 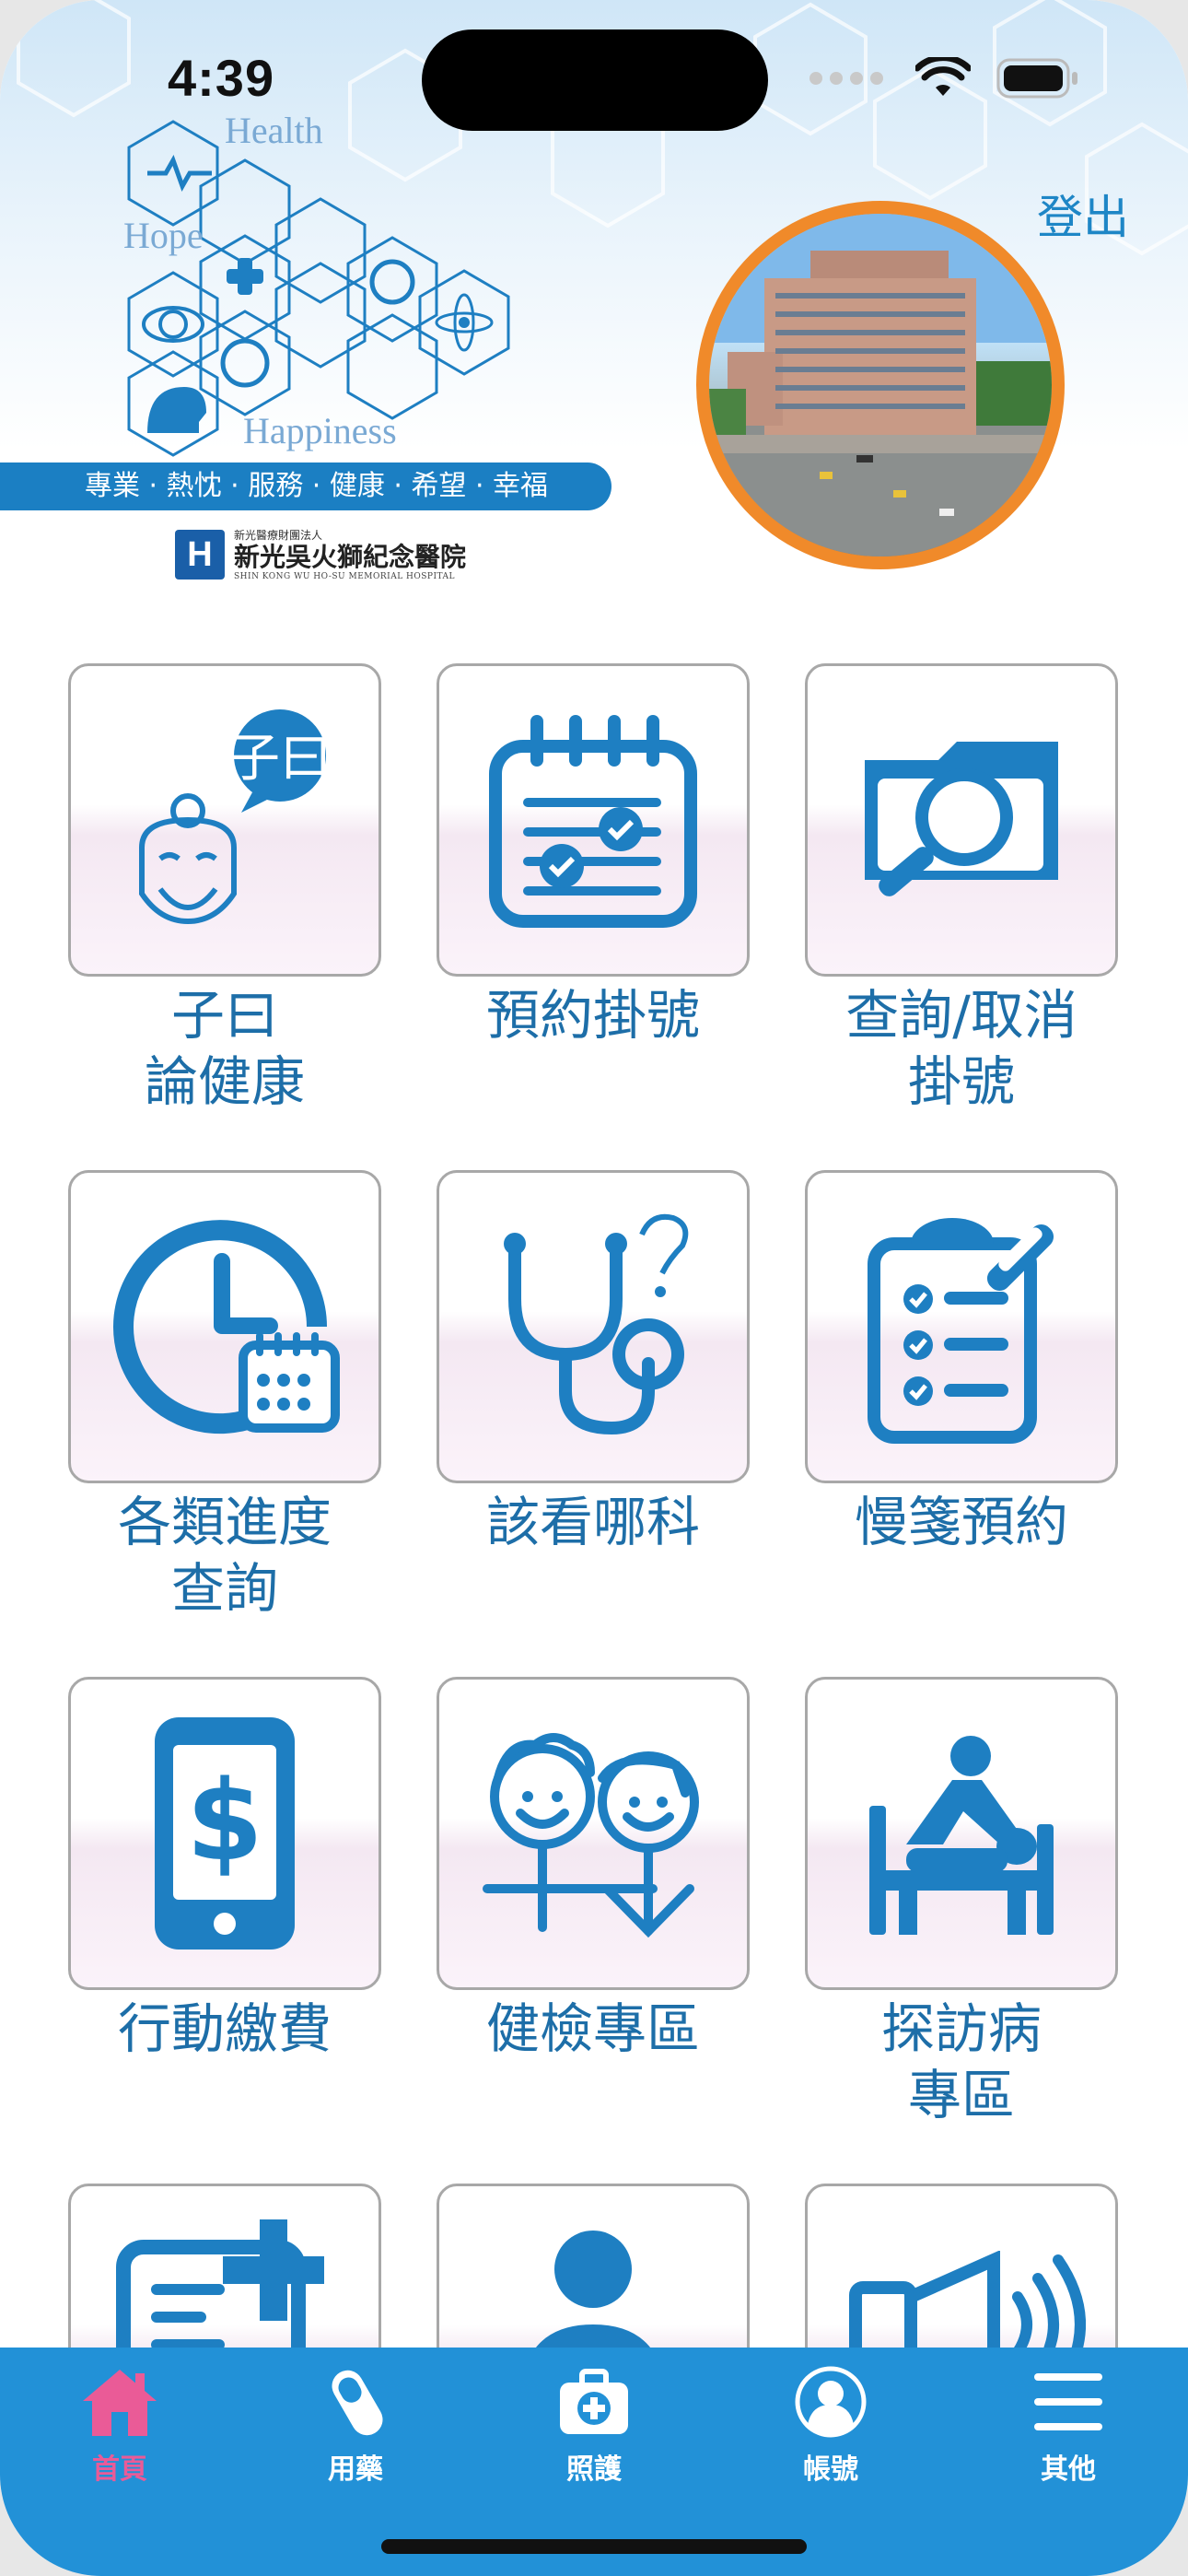 I want to click on tile-mobile-payment-label: 行動繳費, so click(x=224, y=2029).